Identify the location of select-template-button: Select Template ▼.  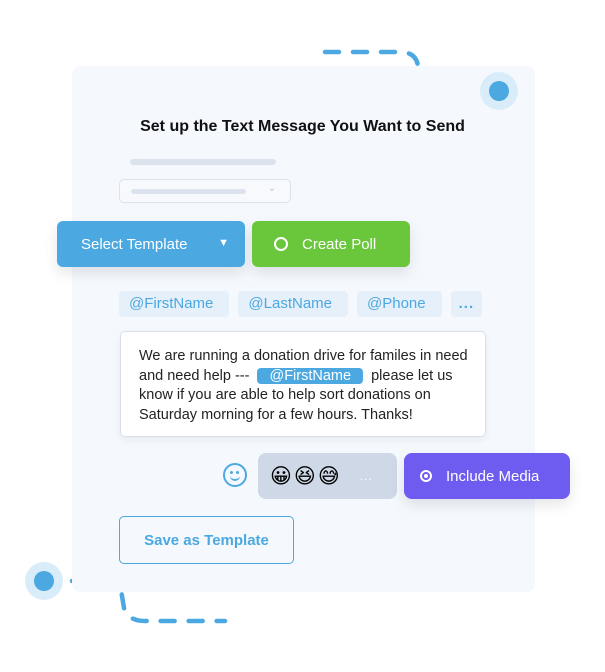
(151, 244).